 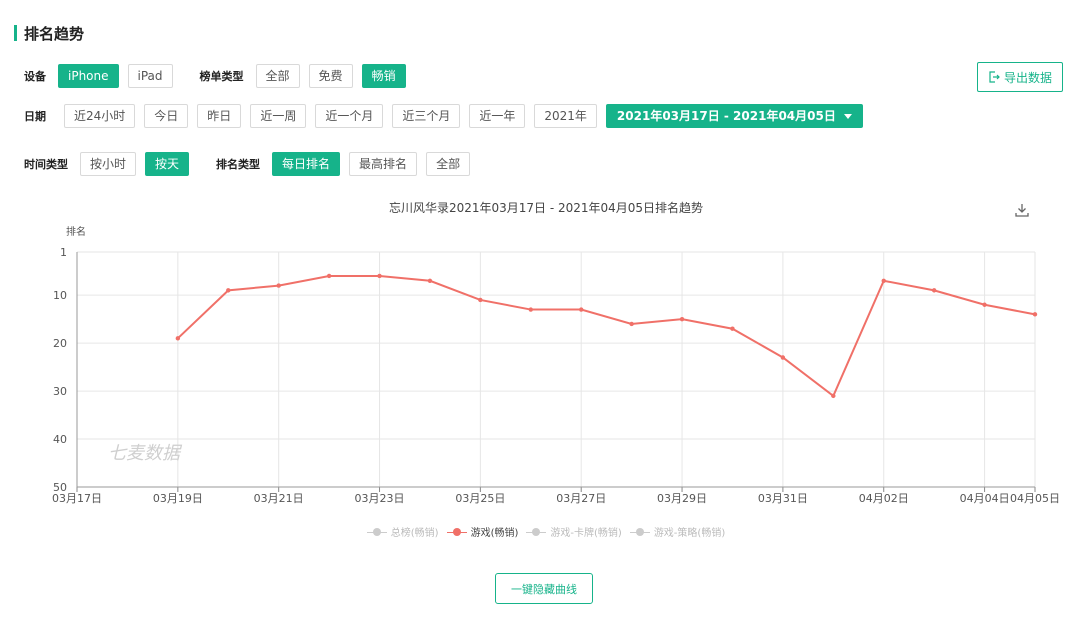 What do you see at coordinates (884, 498) in the screenshot?
I see `x-tick-label: 04月02日` at bounding box center [884, 498].